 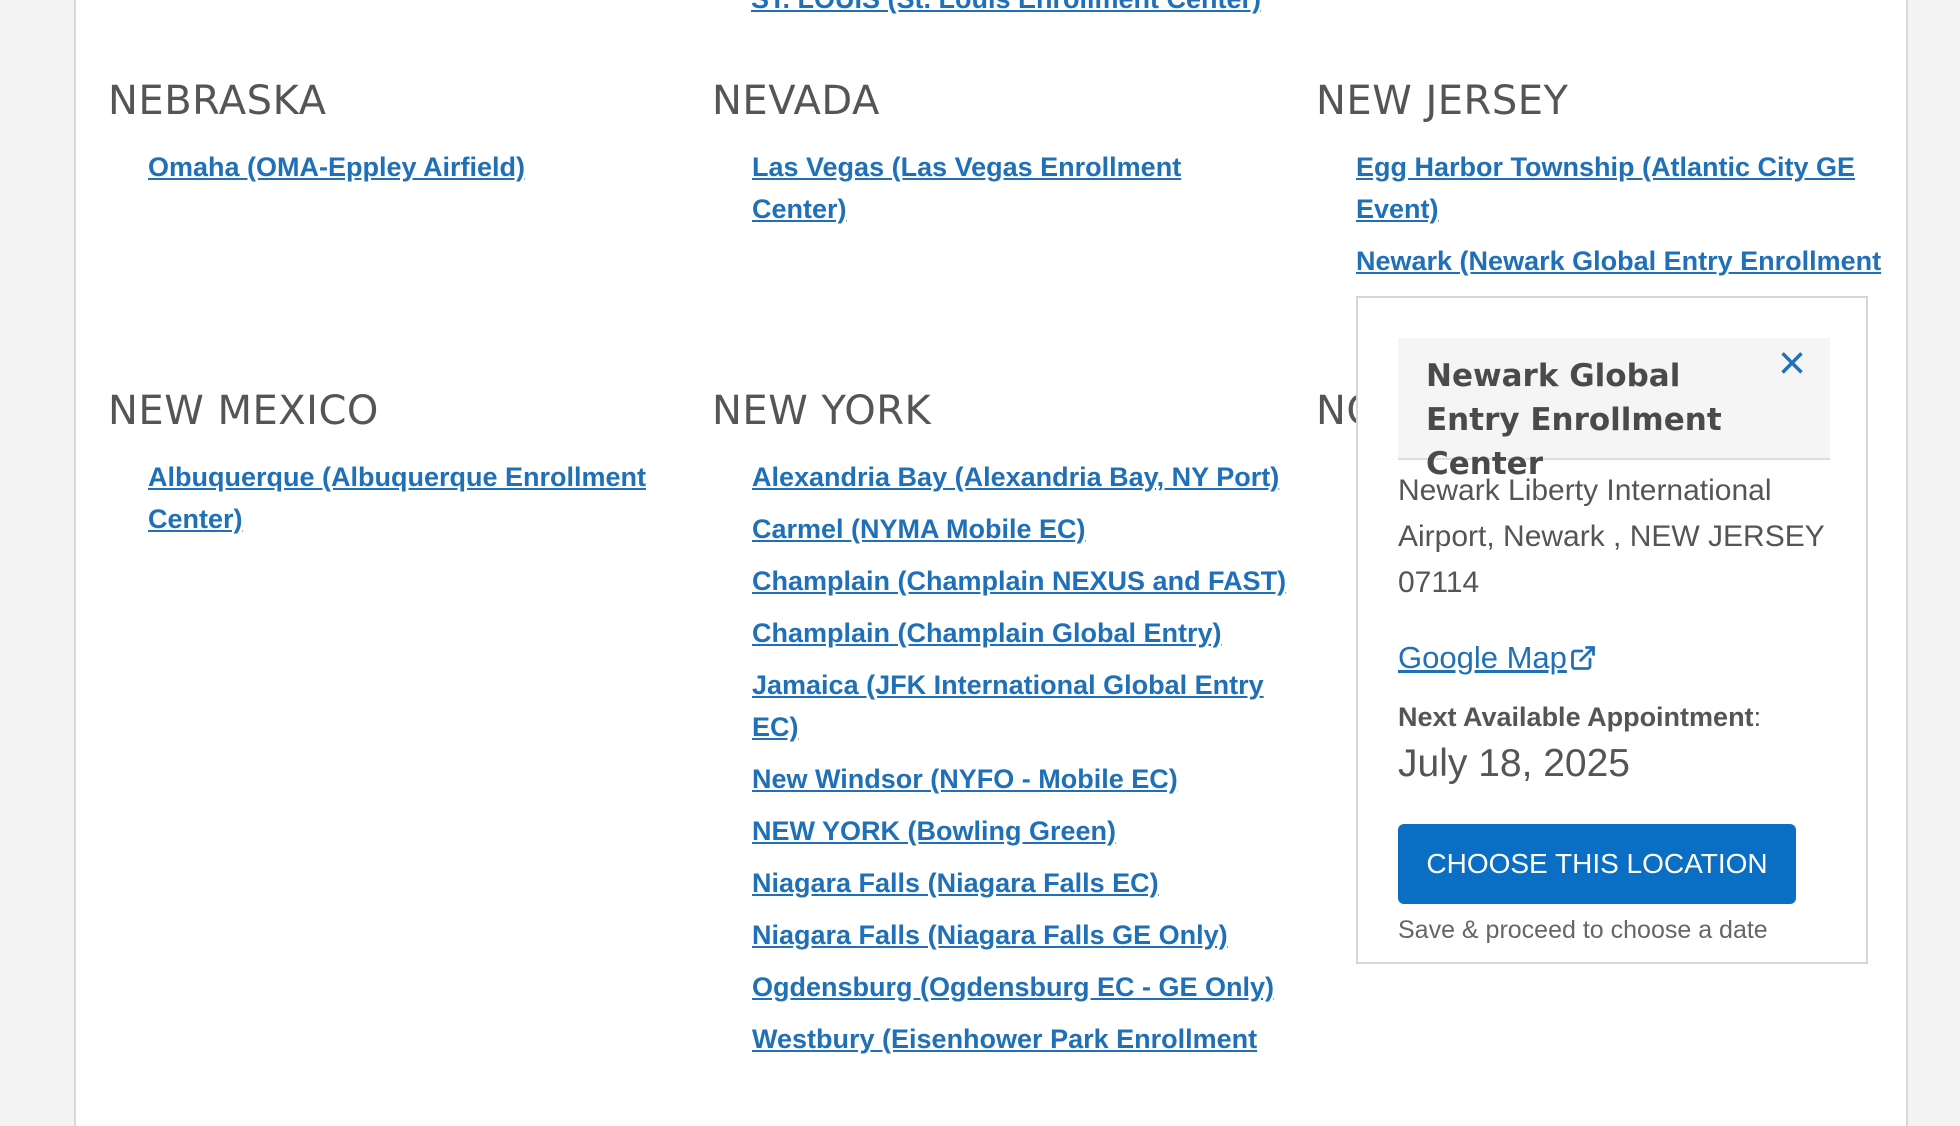 I want to click on location-link: Las Vegas (Las Vegas Enrollment Center), so click(x=987, y=188).